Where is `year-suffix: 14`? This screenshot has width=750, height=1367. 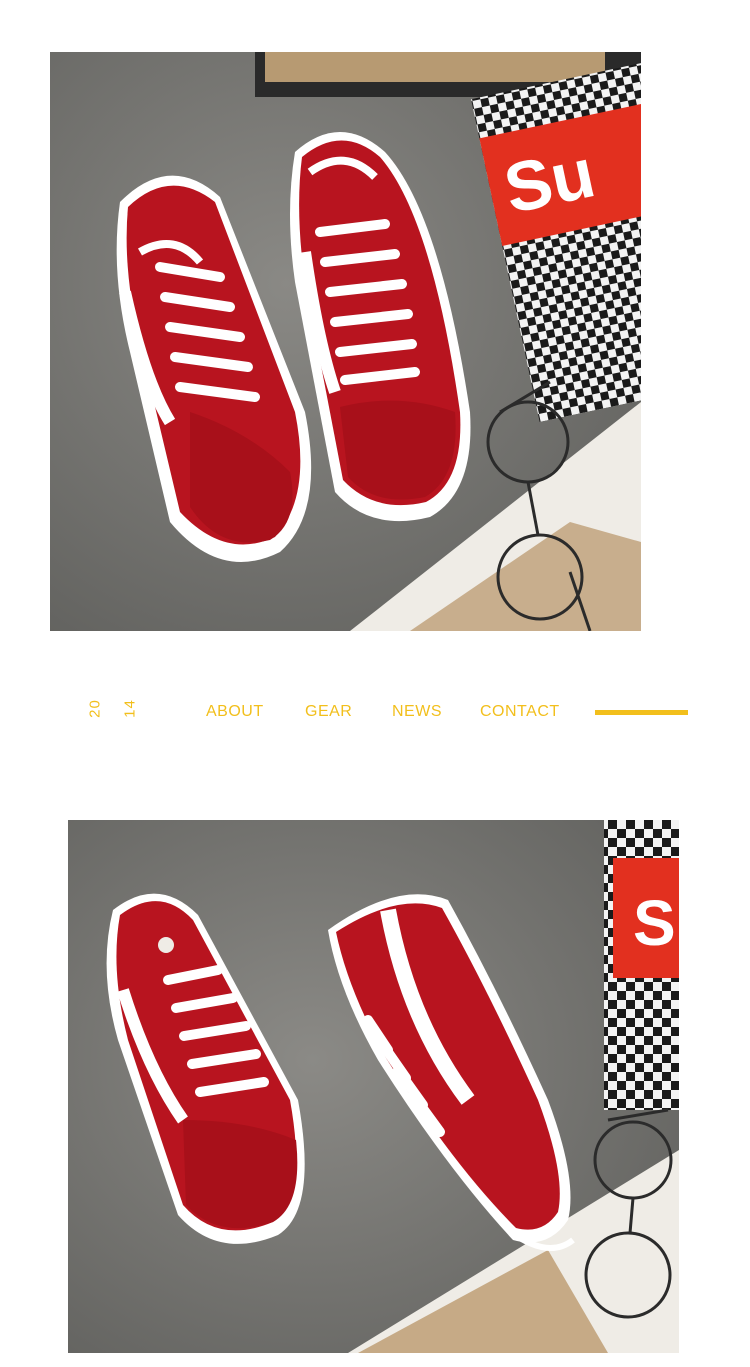
year-suffix: 14 is located at coordinates (130, 708).